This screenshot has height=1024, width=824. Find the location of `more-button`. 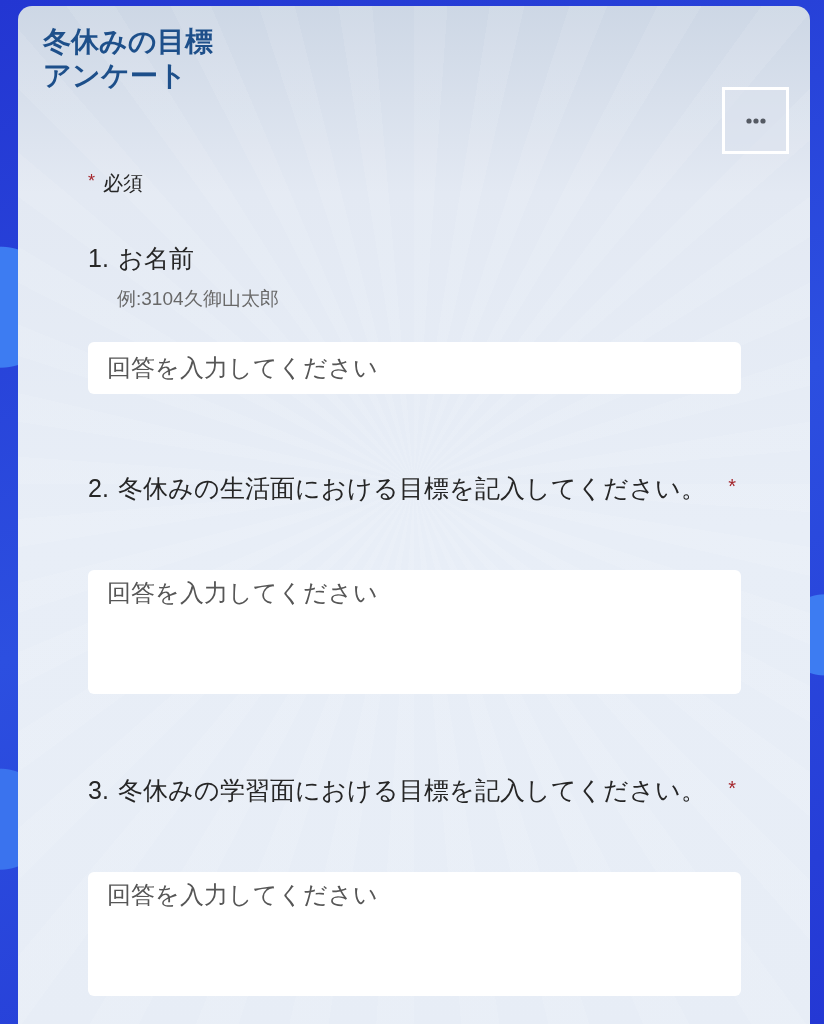

more-button is located at coordinates (755, 120).